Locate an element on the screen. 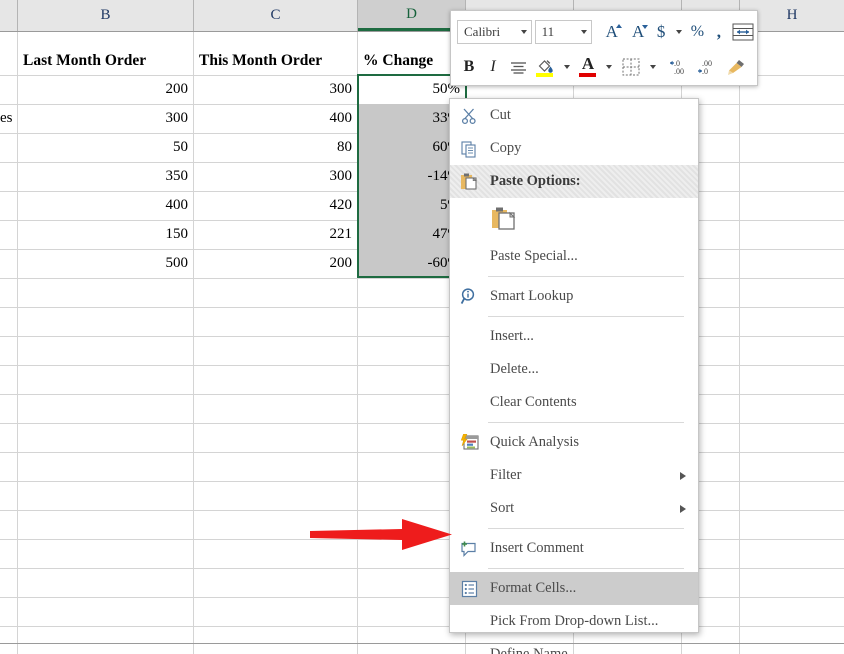 The image size is (844, 654). font-color-button: A is located at coordinates (588, 67).